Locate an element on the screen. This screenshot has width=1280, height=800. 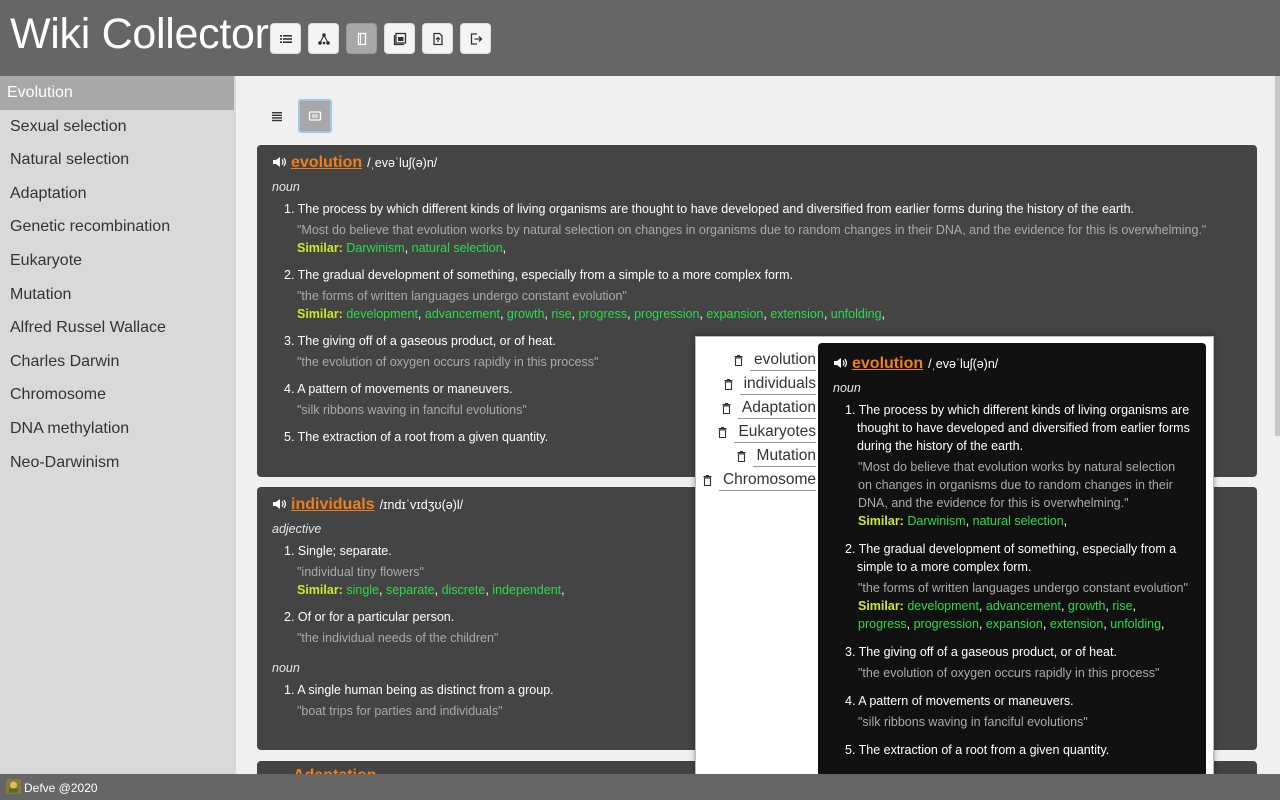
popup-list-item: individuals is located at coordinates (756, 383).